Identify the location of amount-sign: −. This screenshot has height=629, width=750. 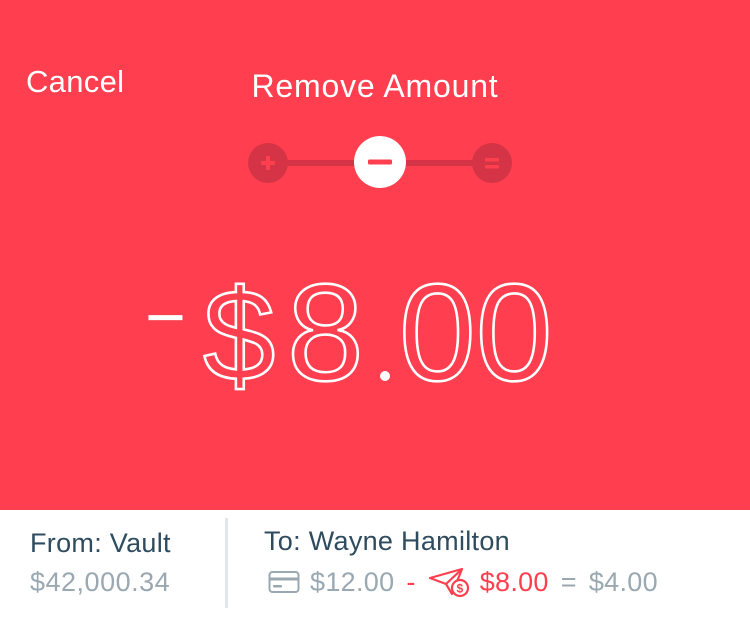
(165, 317).